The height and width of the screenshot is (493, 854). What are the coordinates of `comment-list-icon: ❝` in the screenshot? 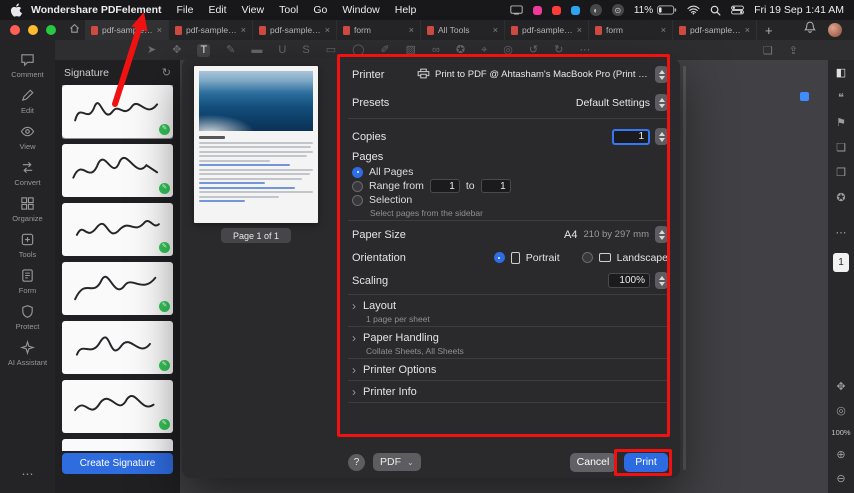 It's located at (841, 97).